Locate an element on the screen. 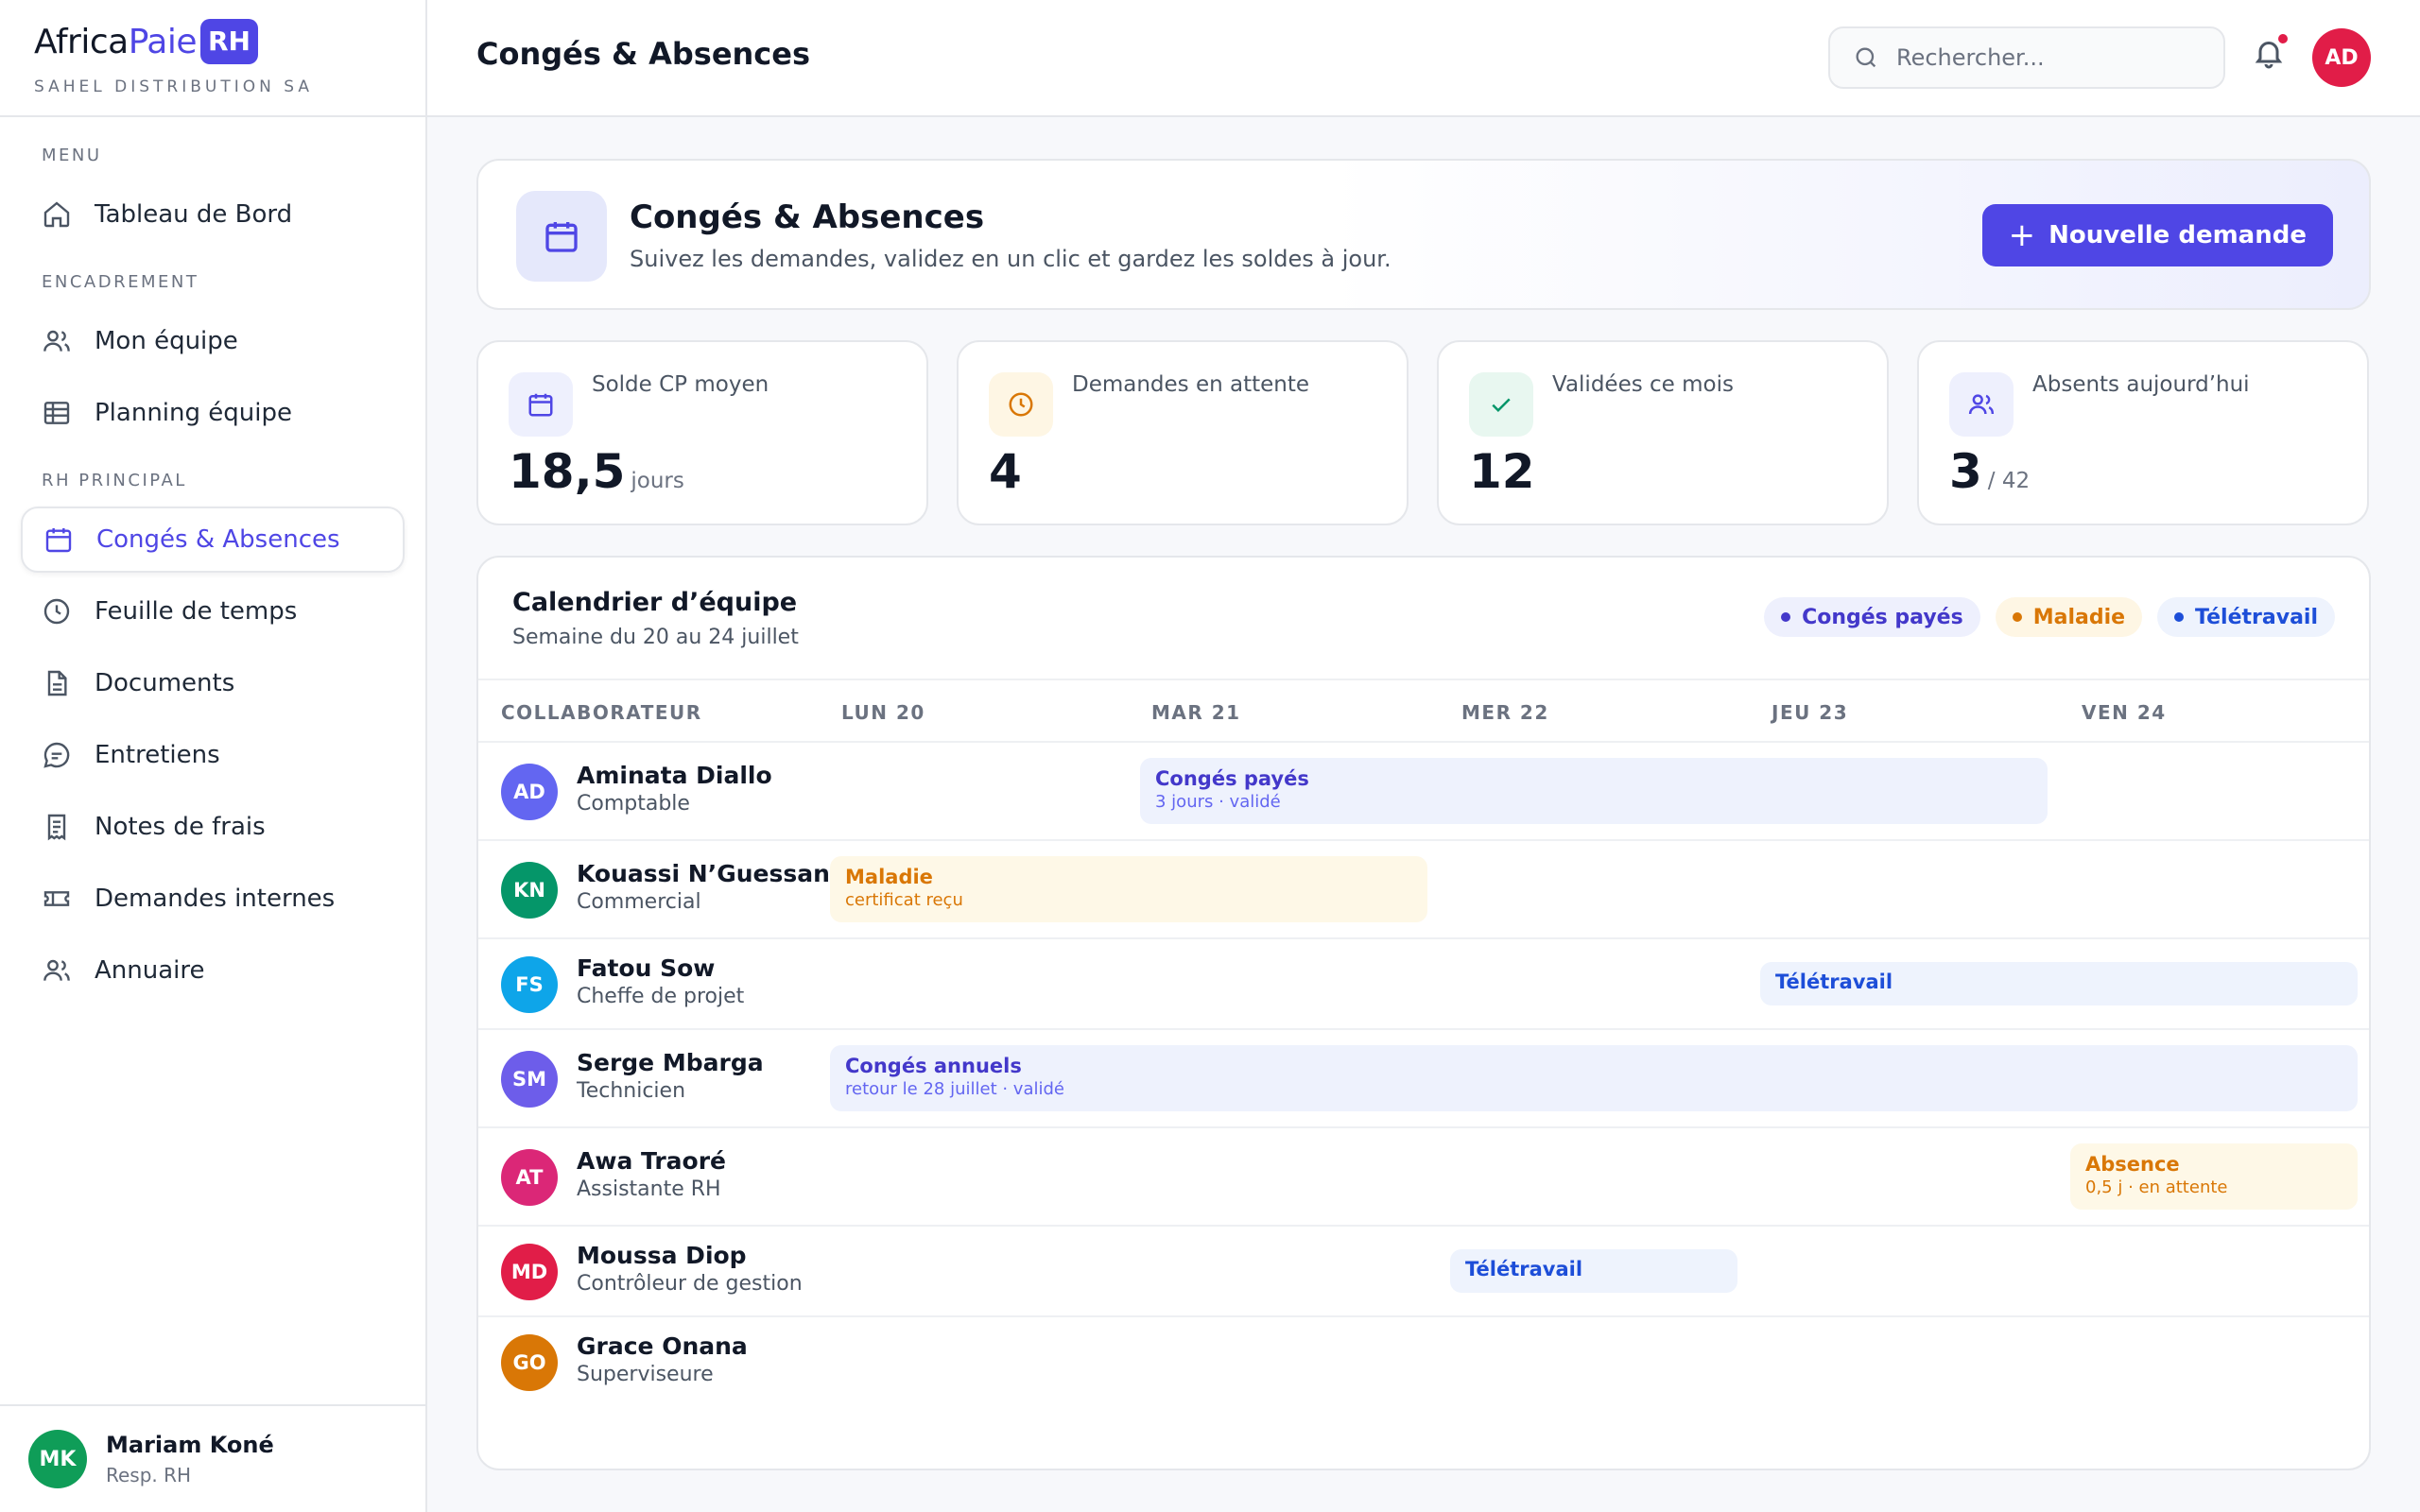 This screenshot has height=1512, width=2420. sidebar-item-feuille-de-temps: Feuille de temps is located at coordinates (213, 611).